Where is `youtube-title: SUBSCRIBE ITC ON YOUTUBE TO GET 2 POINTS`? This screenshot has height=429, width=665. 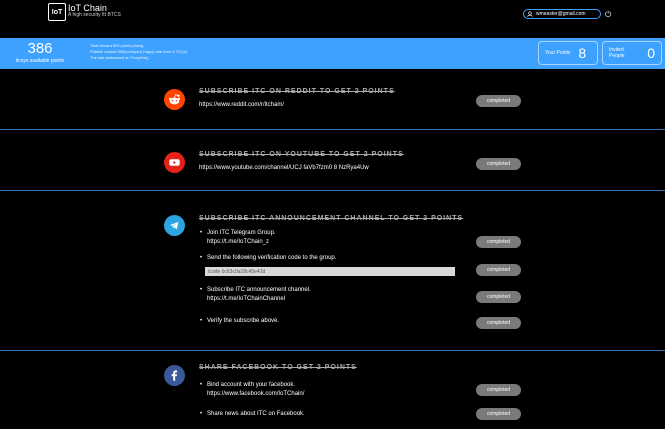
youtube-title: SUBSCRIBE ITC ON YOUTUBE TO GET 2 POINTS is located at coordinates (301, 154).